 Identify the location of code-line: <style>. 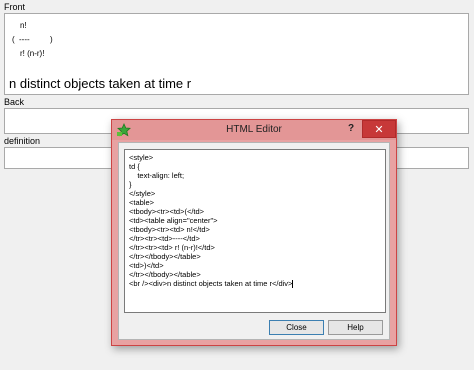
(141, 157).